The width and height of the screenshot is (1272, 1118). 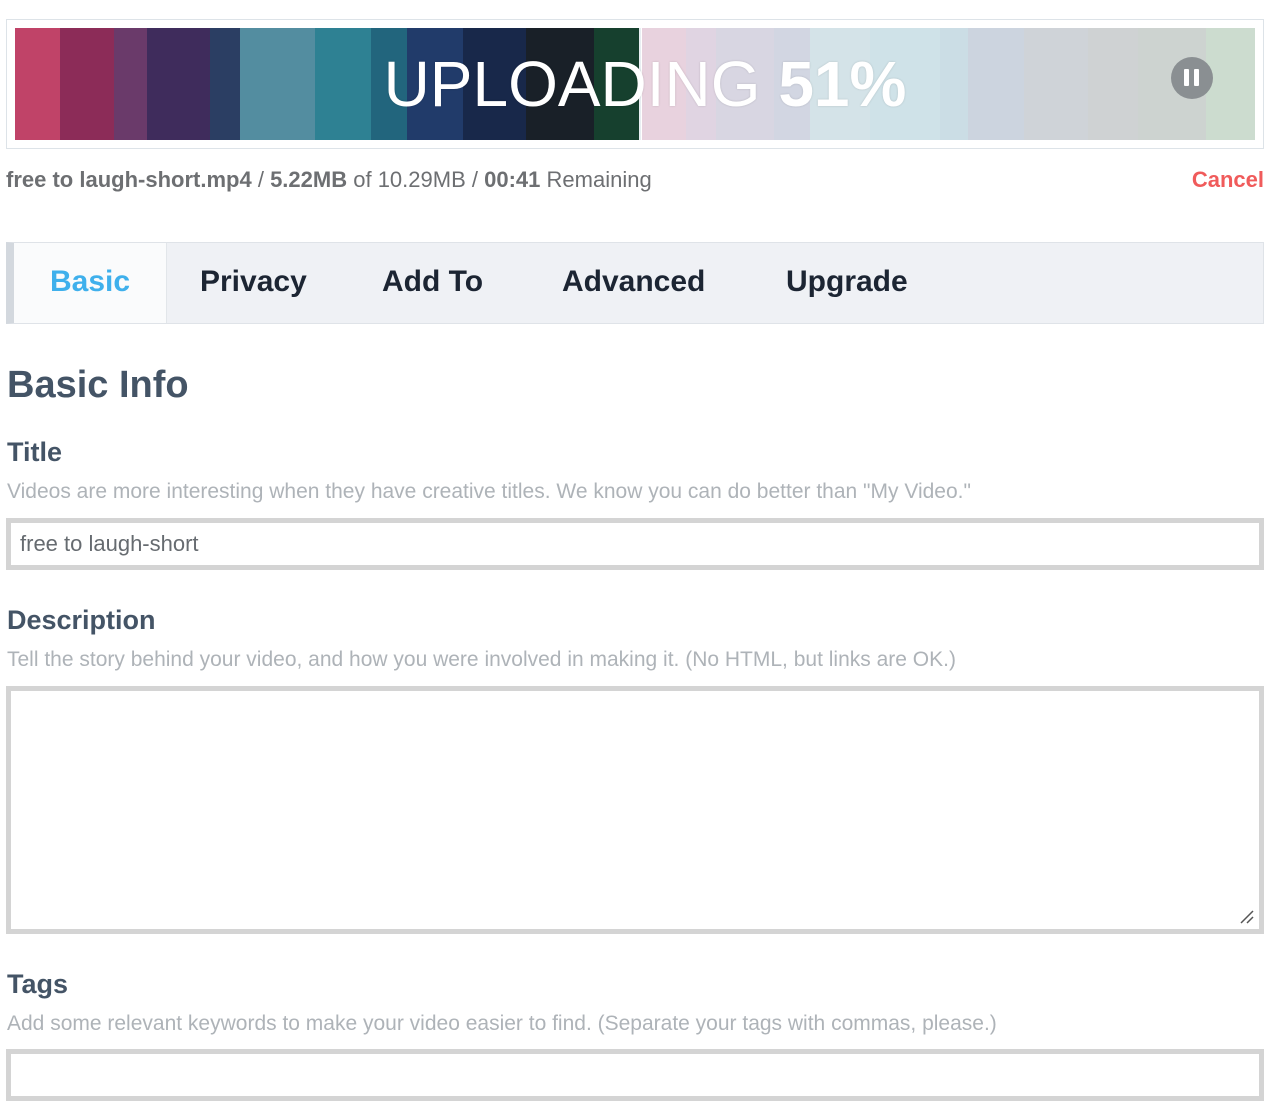 I want to click on tags-input, so click(x=635, y=1075).